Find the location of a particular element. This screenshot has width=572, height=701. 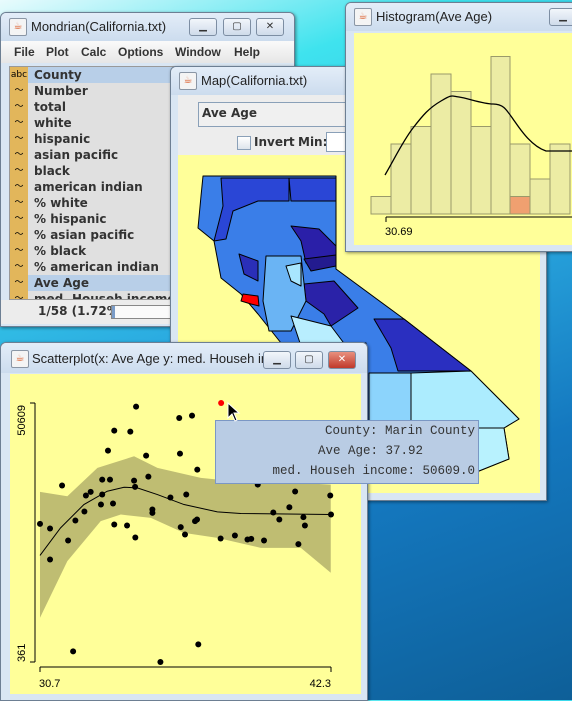

menu-options: Options is located at coordinates (140, 52).